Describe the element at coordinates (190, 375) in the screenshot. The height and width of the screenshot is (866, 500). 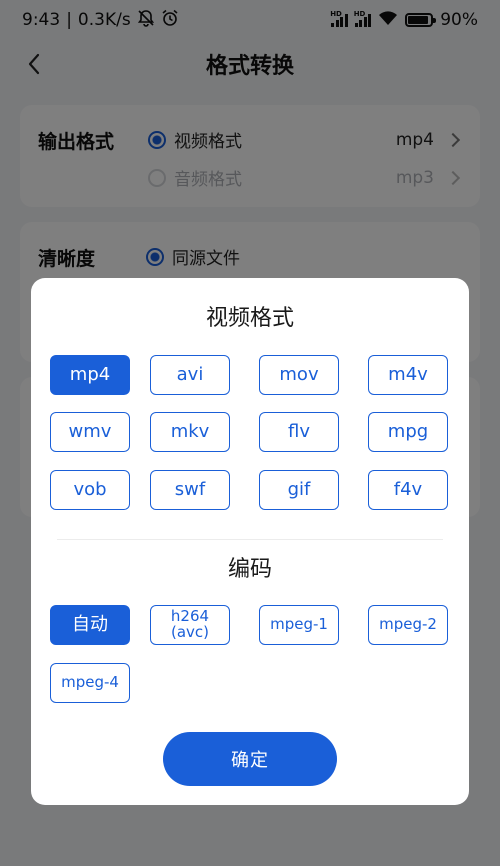
I see `format-chip: avi` at that location.